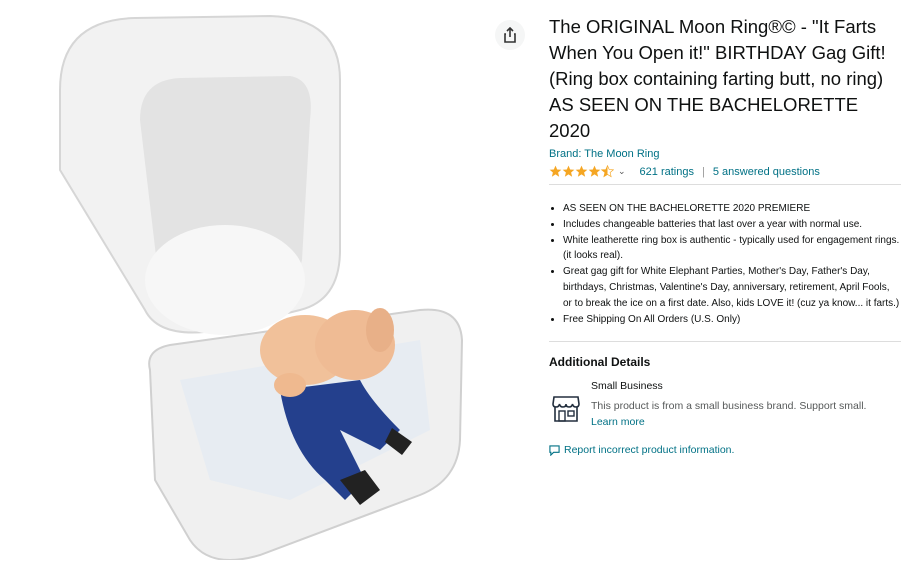  I want to click on star-rating, so click(581, 171).